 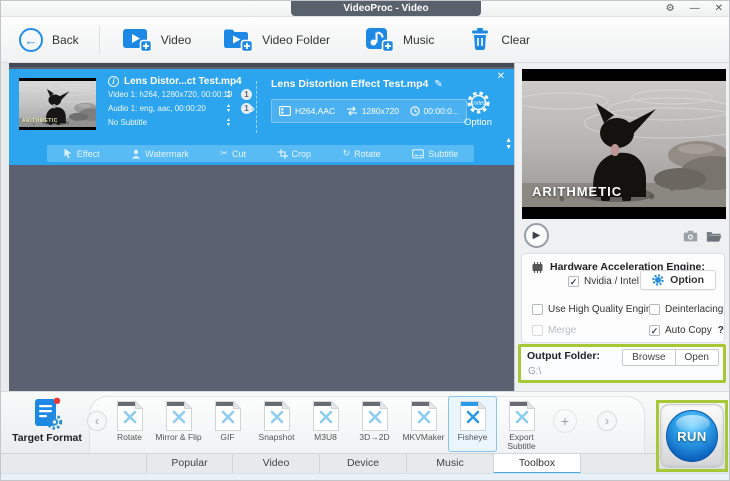 I want to click on codec-gear-icon: codec, so click(x=478, y=102).